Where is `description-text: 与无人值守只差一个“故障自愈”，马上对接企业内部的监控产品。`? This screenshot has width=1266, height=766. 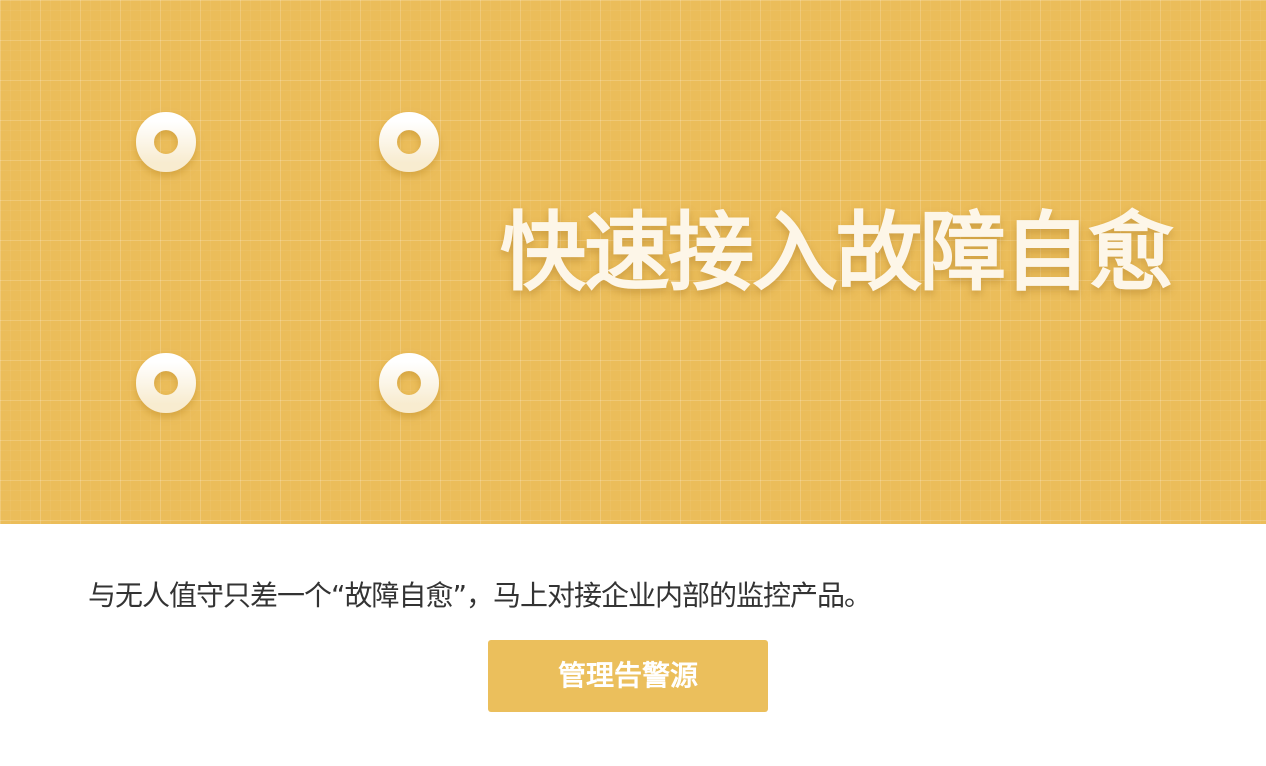 description-text: 与无人值守只差一个“故障自愈”，马上对接企业内部的监控产品。 is located at coordinates (480, 595).